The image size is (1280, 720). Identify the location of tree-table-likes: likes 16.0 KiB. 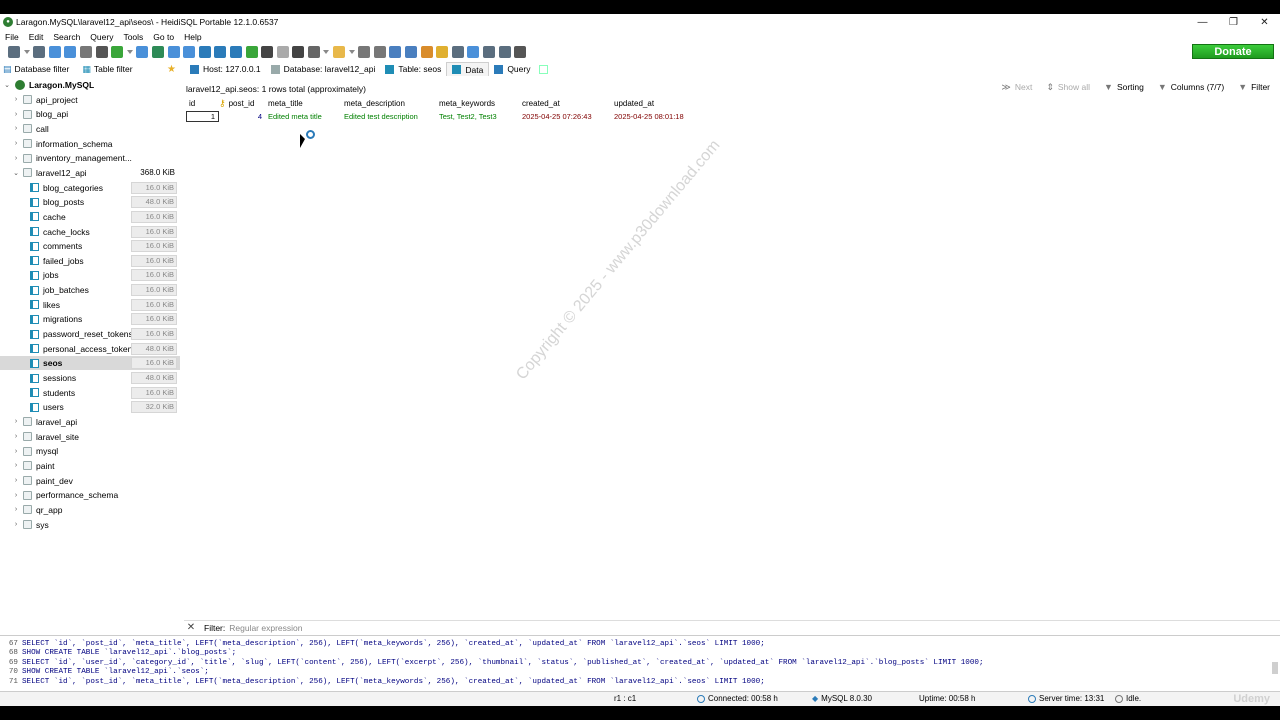
(90, 305).